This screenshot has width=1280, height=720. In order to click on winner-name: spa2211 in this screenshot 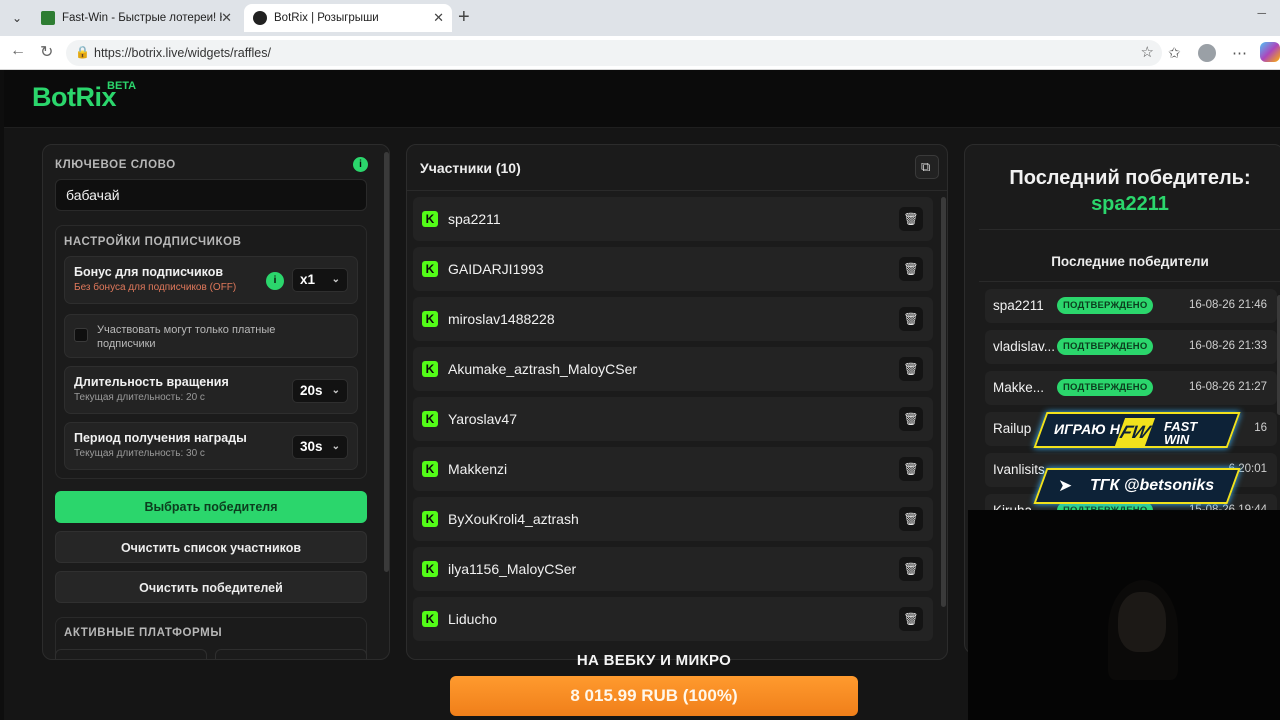, I will do `click(1018, 305)`.